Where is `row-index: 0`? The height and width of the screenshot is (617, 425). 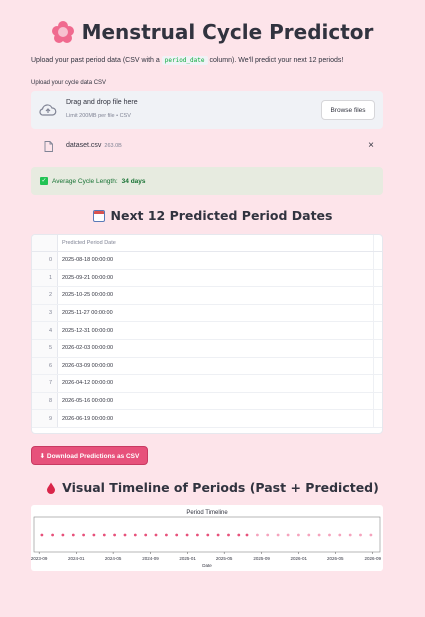 row-index: 0 is located at coordinates (45, 260).